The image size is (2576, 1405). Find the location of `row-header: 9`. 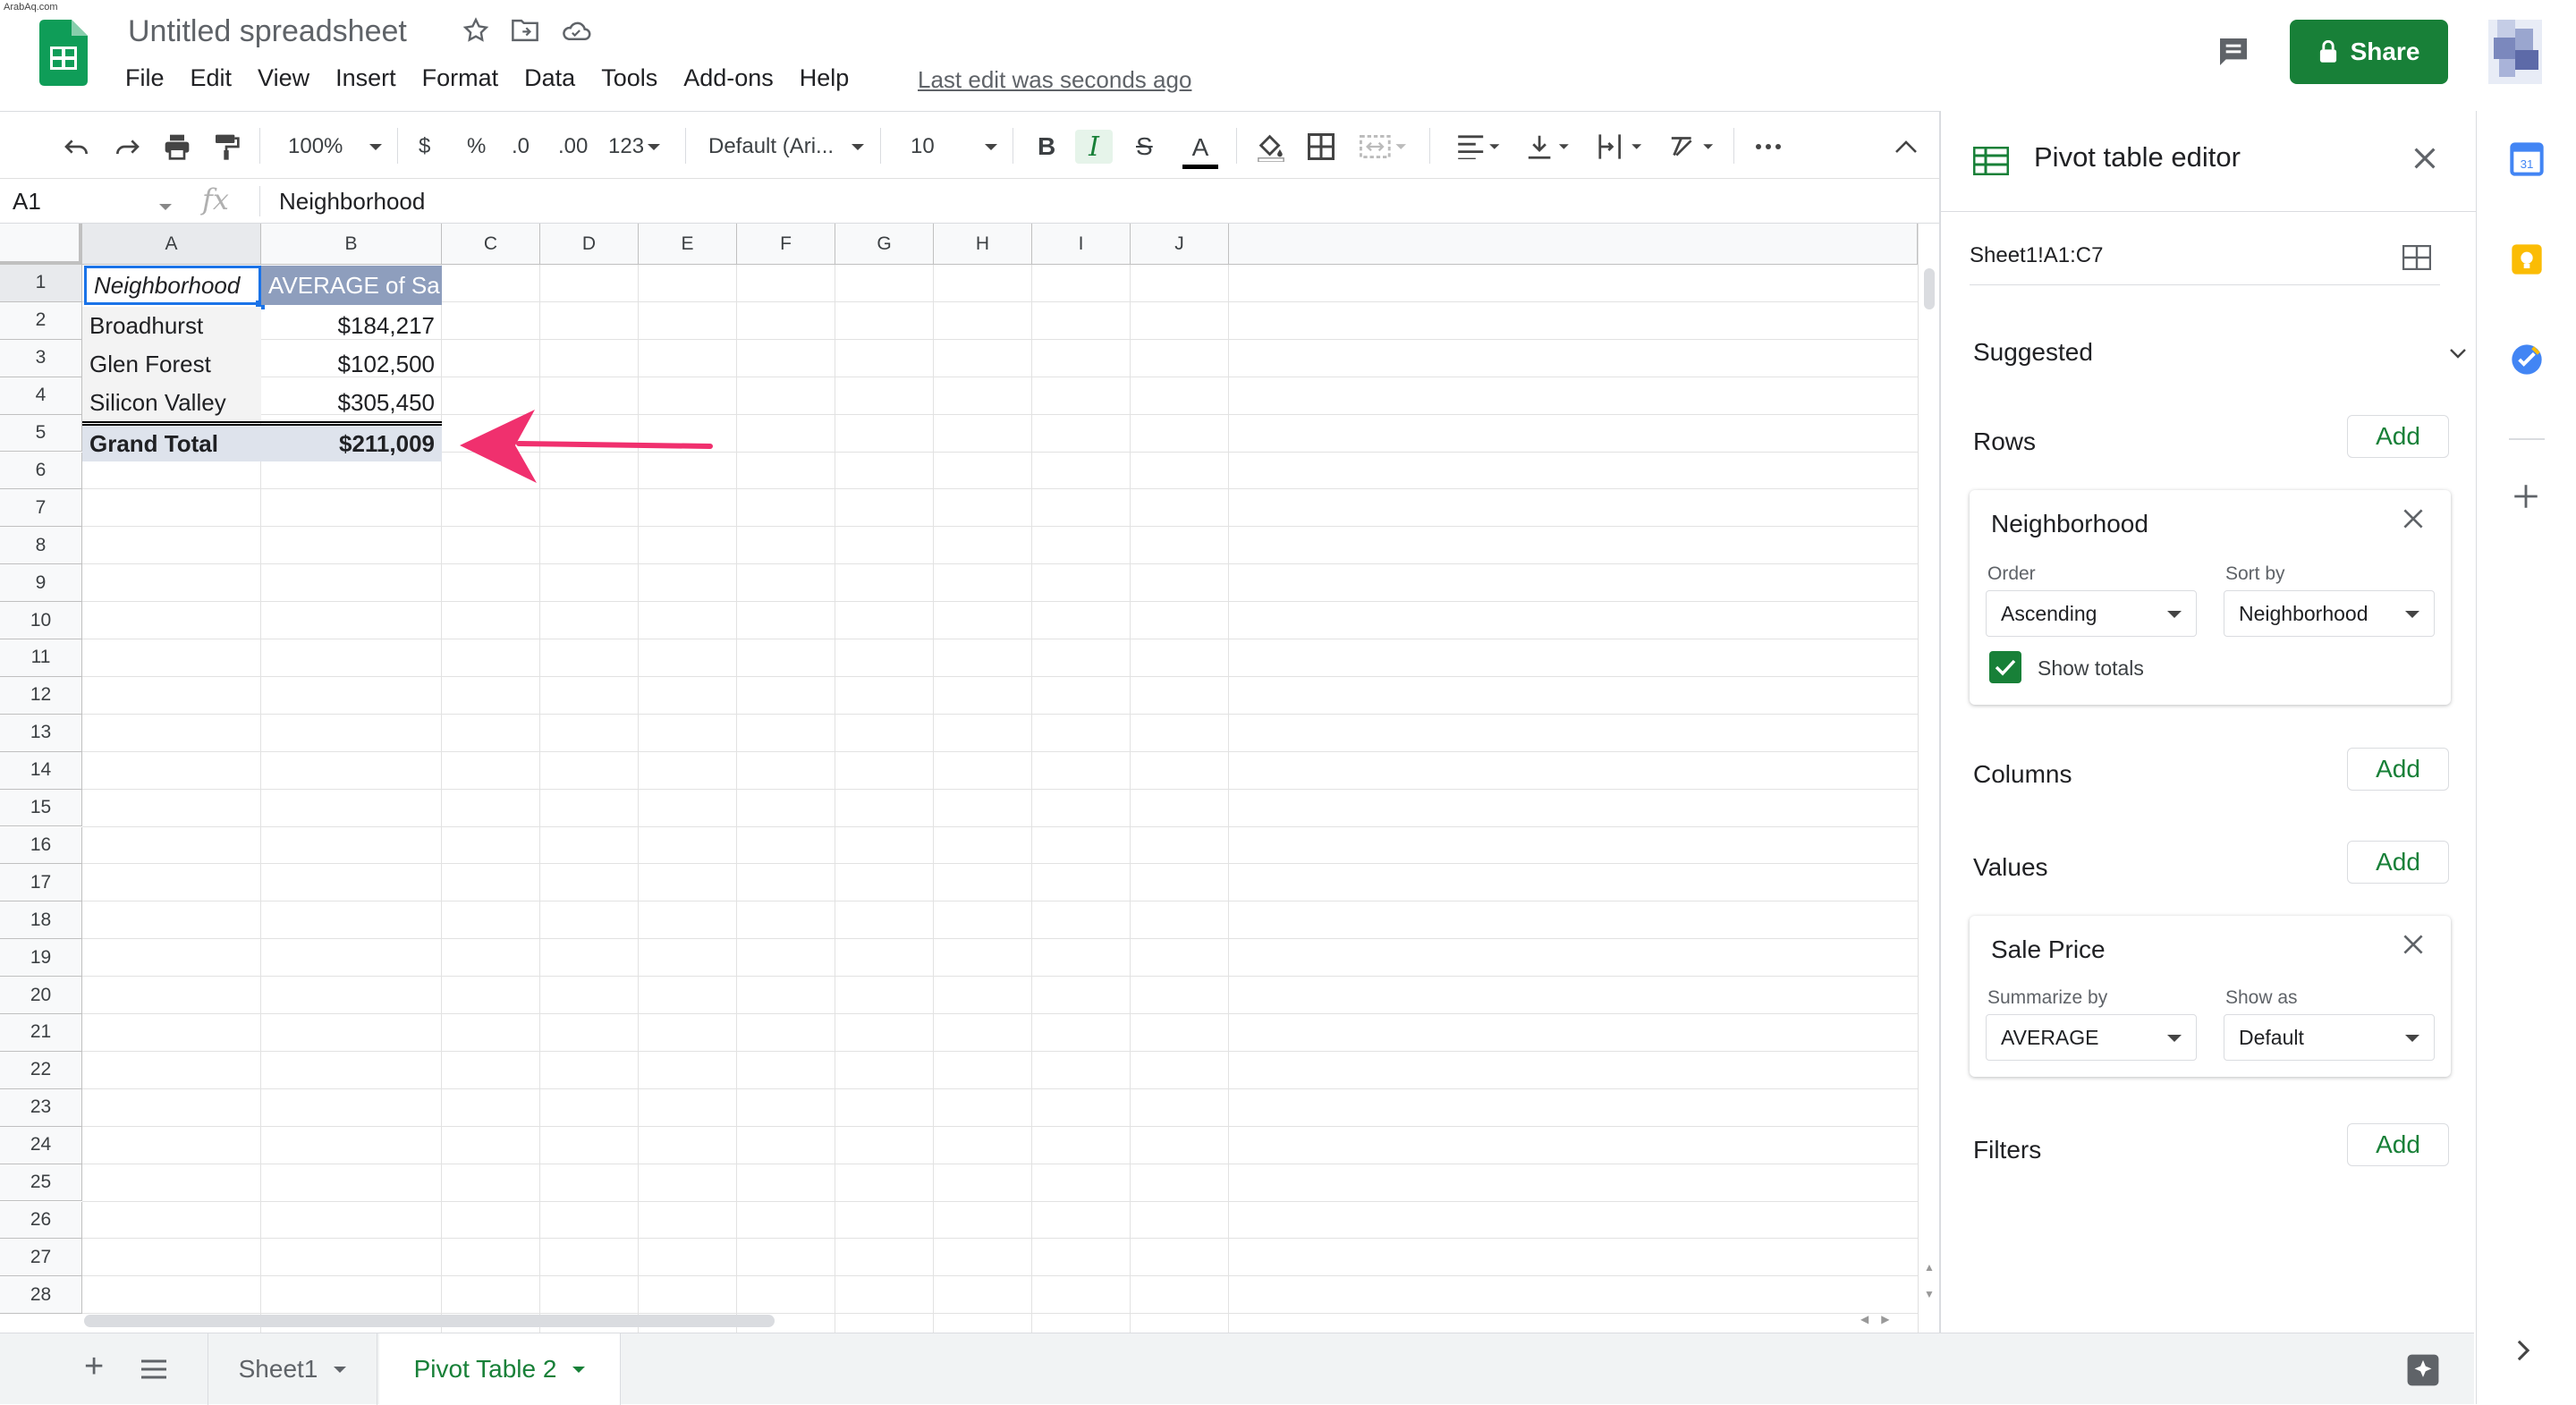

row-header: 9 is located at coordinates (41, 584).